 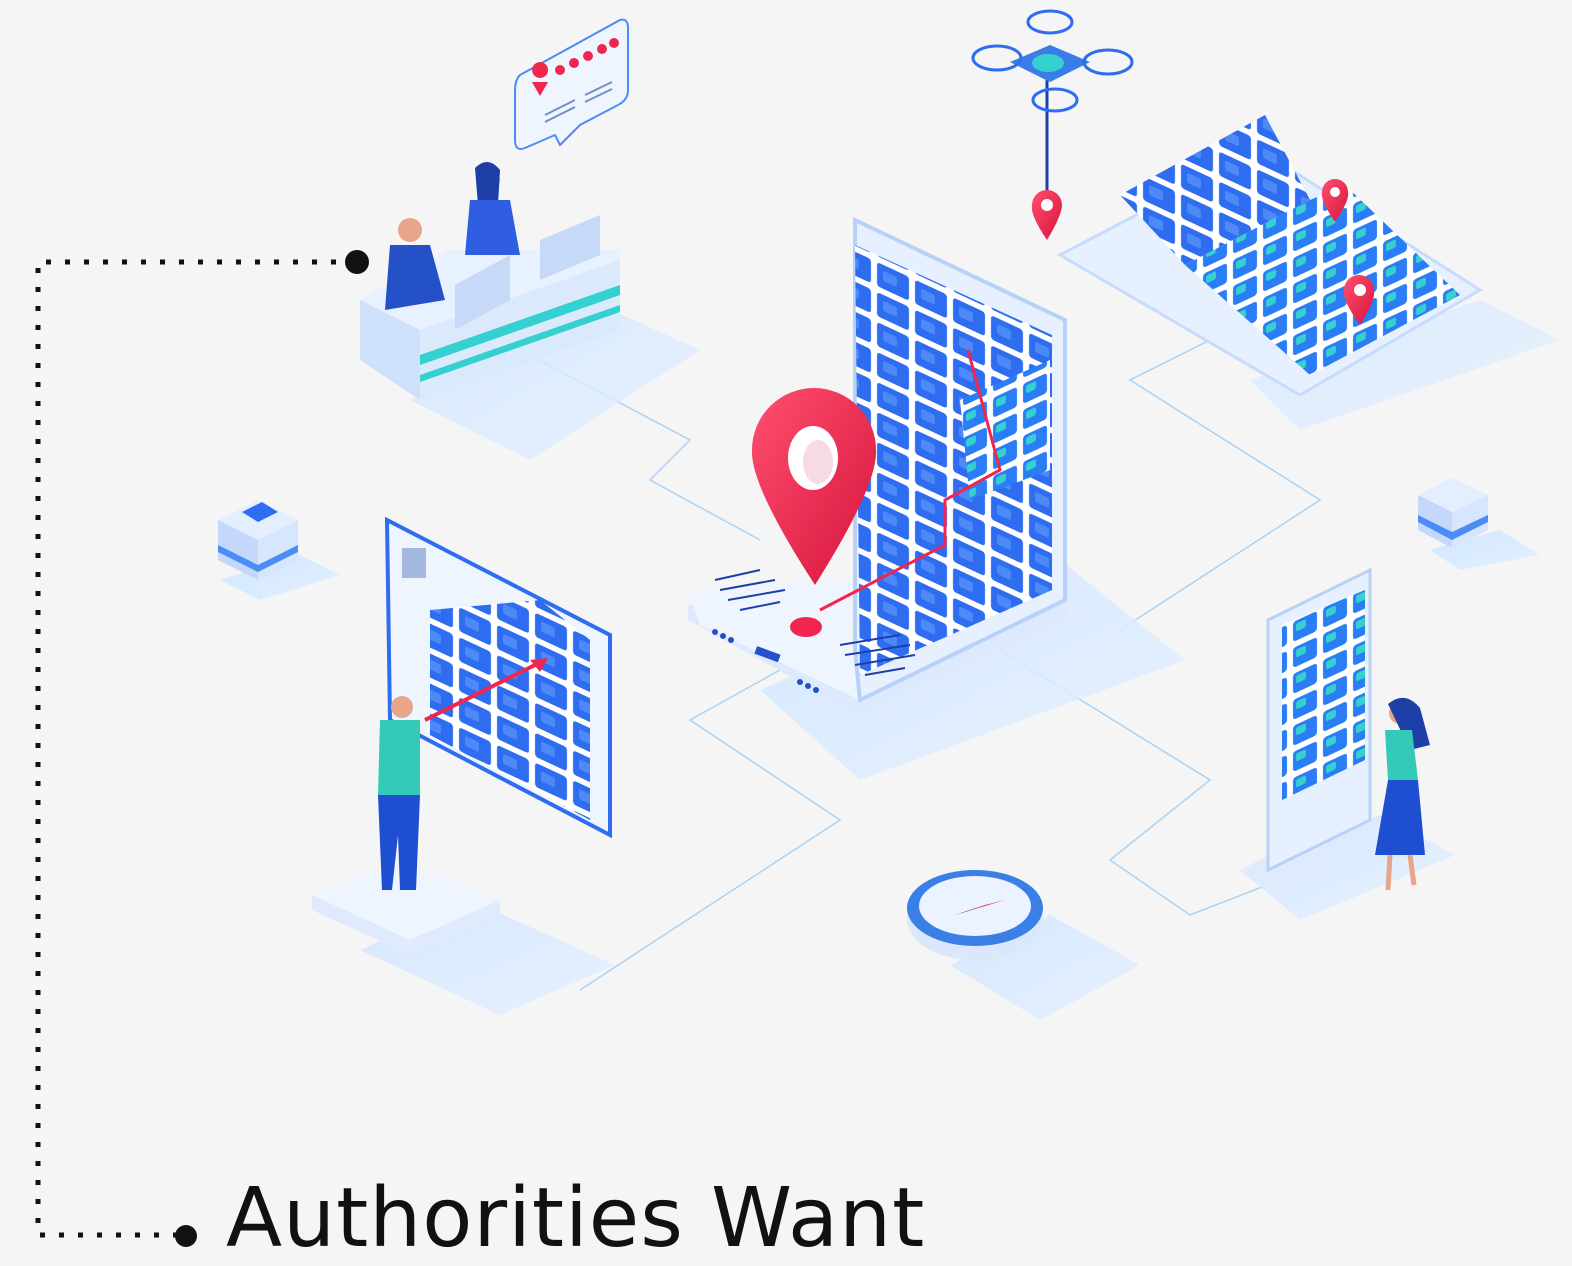 I want to click on map-screen-left-scene, so click(x=463, y=765).